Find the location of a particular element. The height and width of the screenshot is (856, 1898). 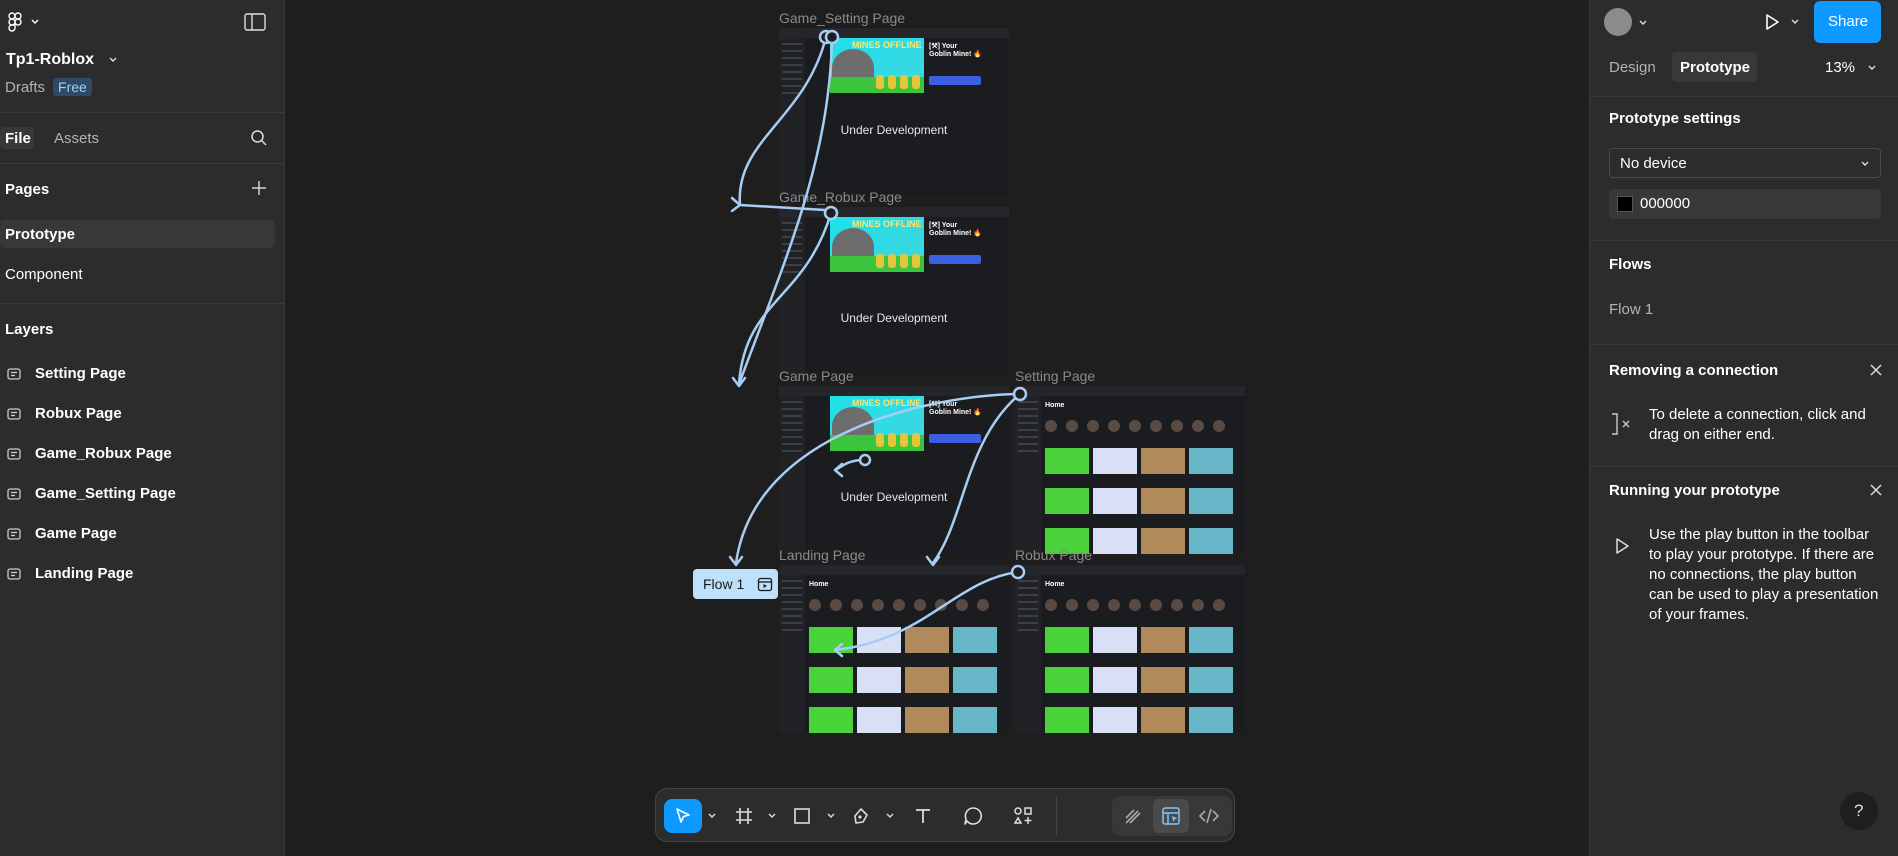

page-item-component: Component is located at coordinates (137, 274).